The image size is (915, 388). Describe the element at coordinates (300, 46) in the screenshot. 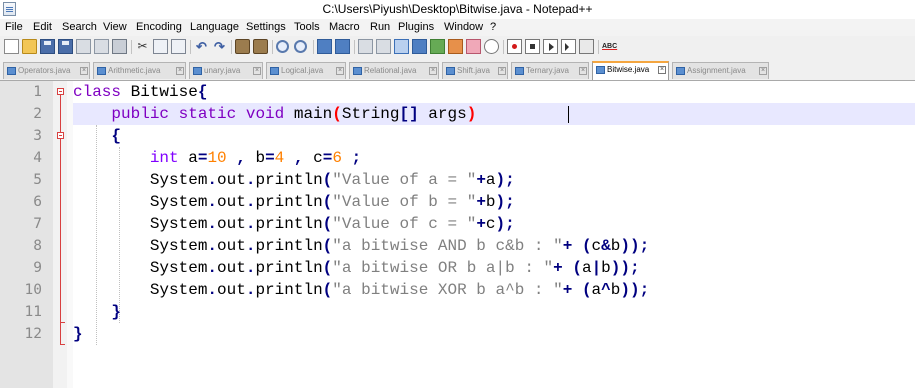

I see `zoom-out-icon` at that location.